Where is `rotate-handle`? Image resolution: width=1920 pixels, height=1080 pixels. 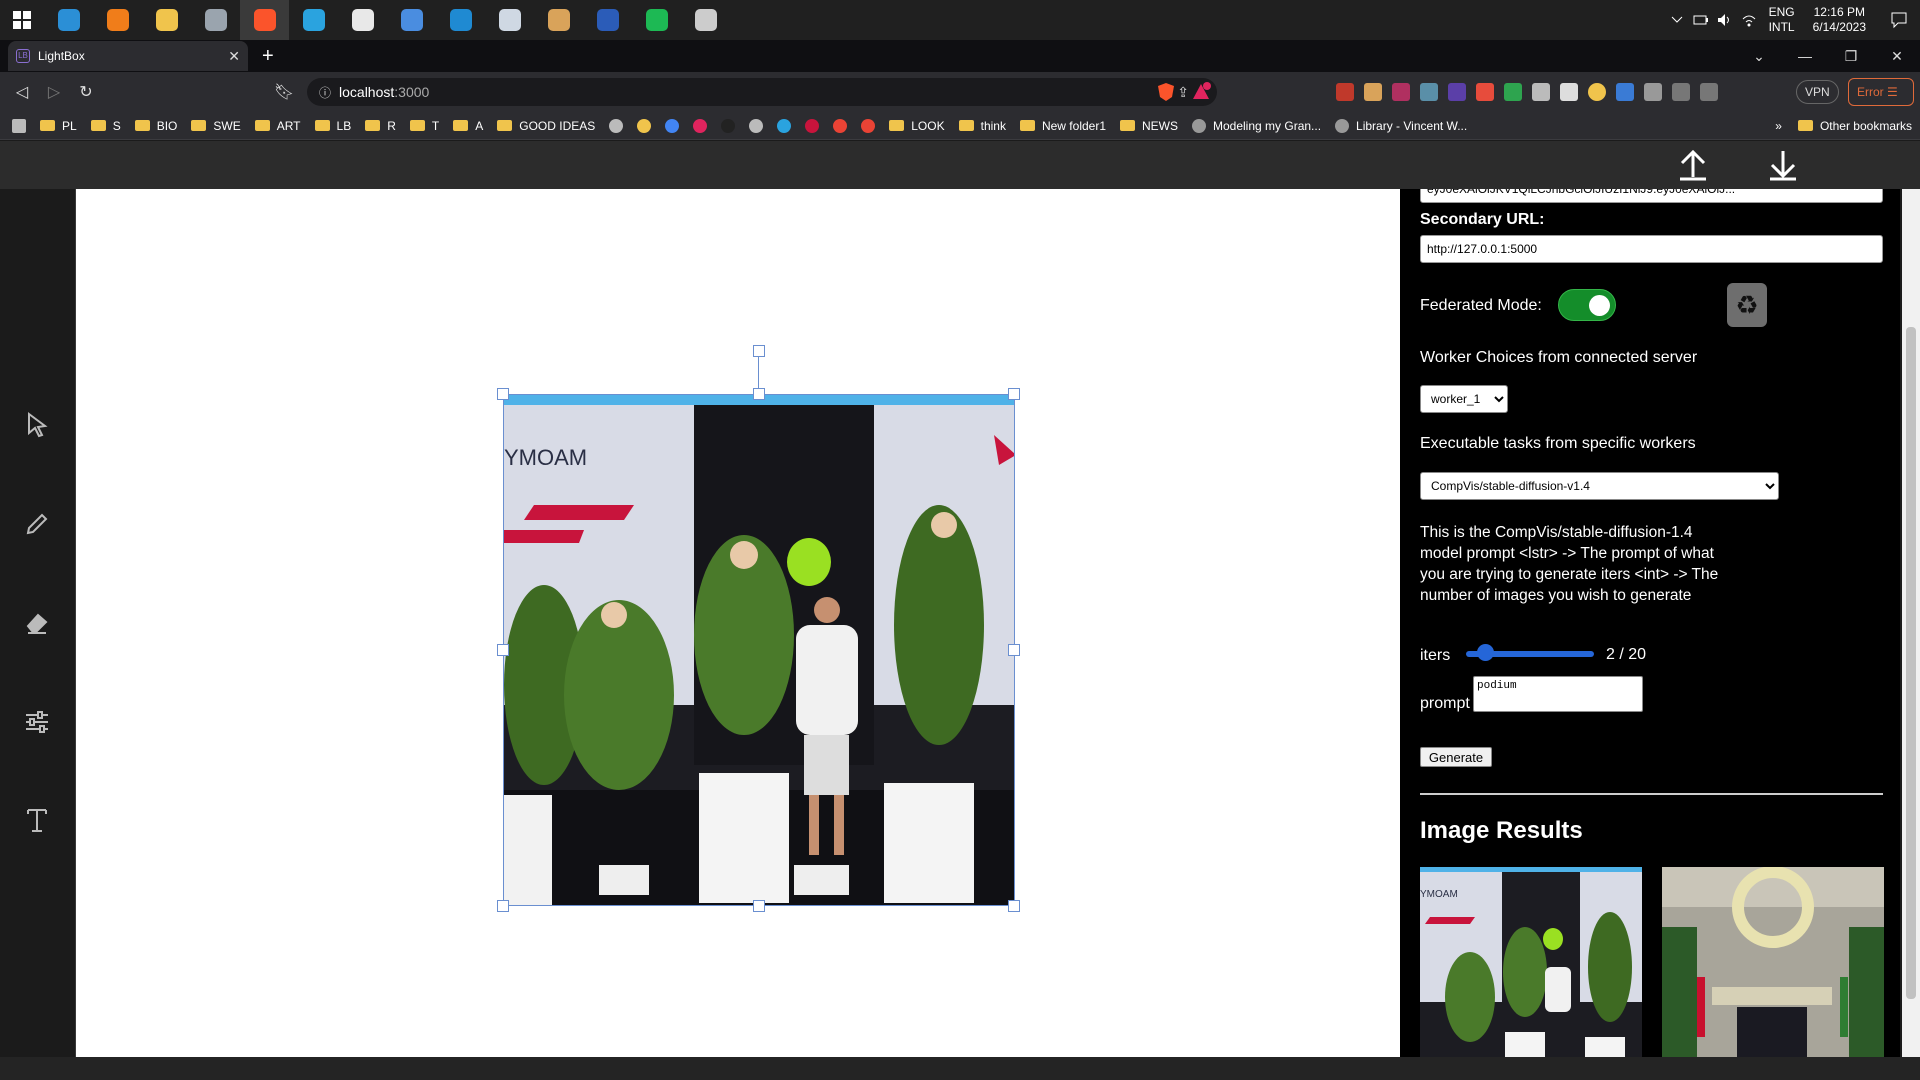
rotate-handle is located at coordinates (759, 351).